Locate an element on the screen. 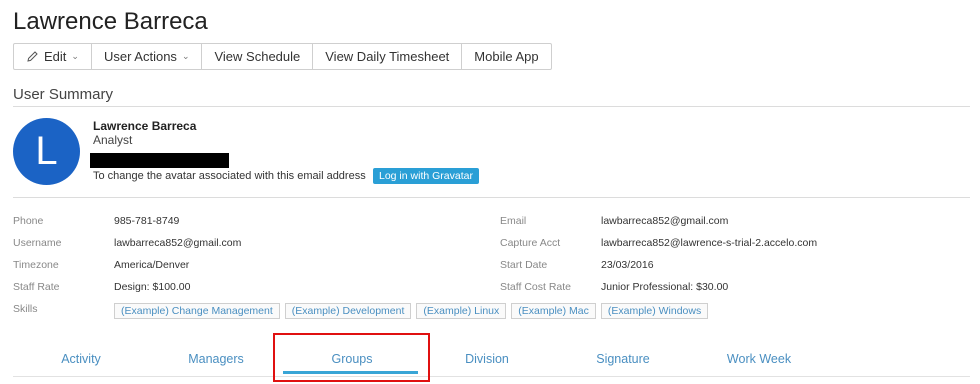  staff-cost-rate-value: Junior Professional: $30.00 is located at coordinates (665, 287).